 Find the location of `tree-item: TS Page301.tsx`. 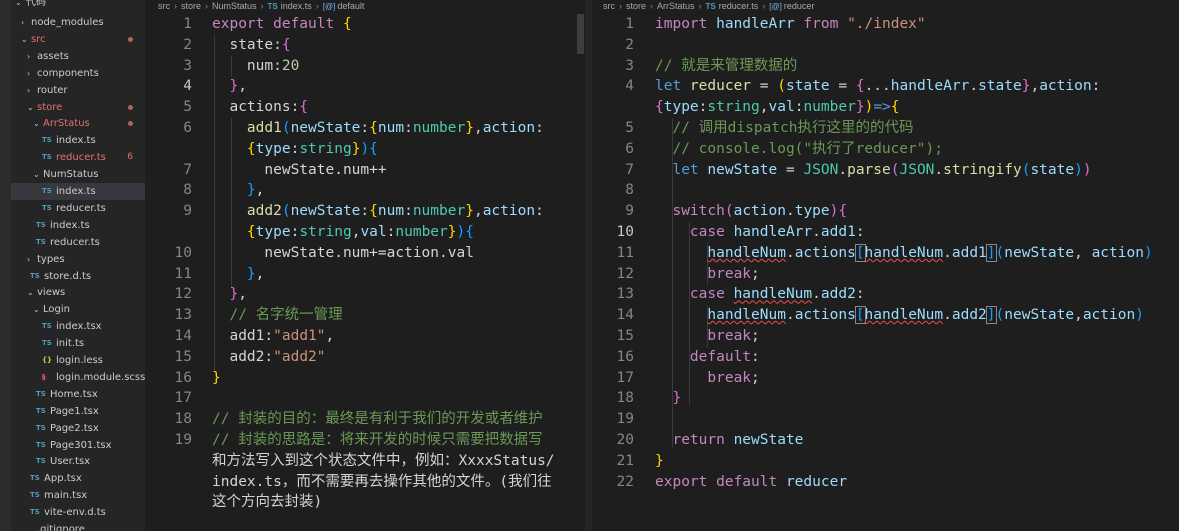

tree-item: TS Page301.tsx is located at coordinates (78, 445).